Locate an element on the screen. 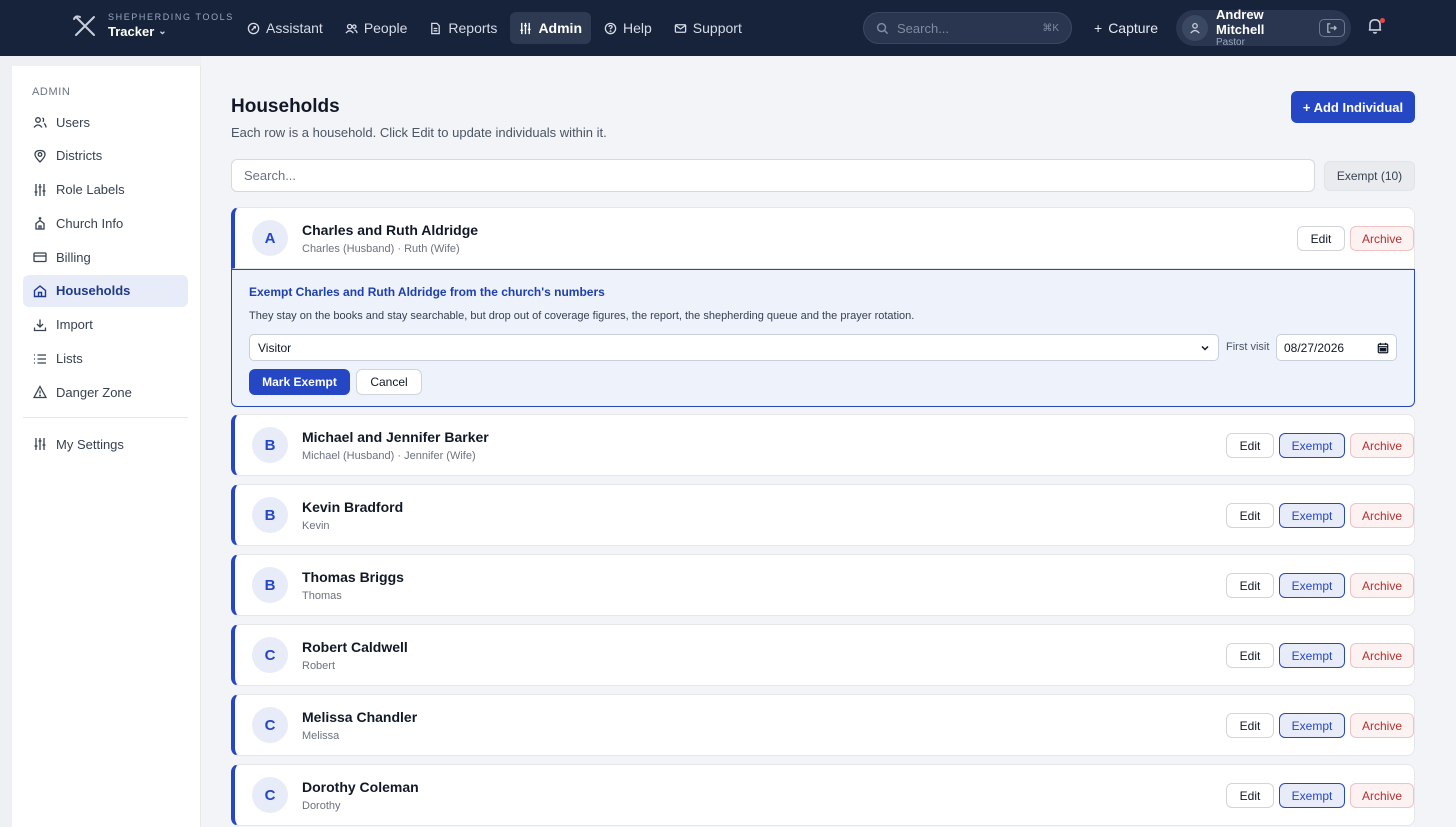  sidebar-heading: ADMIN is located at coordinates (51, 92).